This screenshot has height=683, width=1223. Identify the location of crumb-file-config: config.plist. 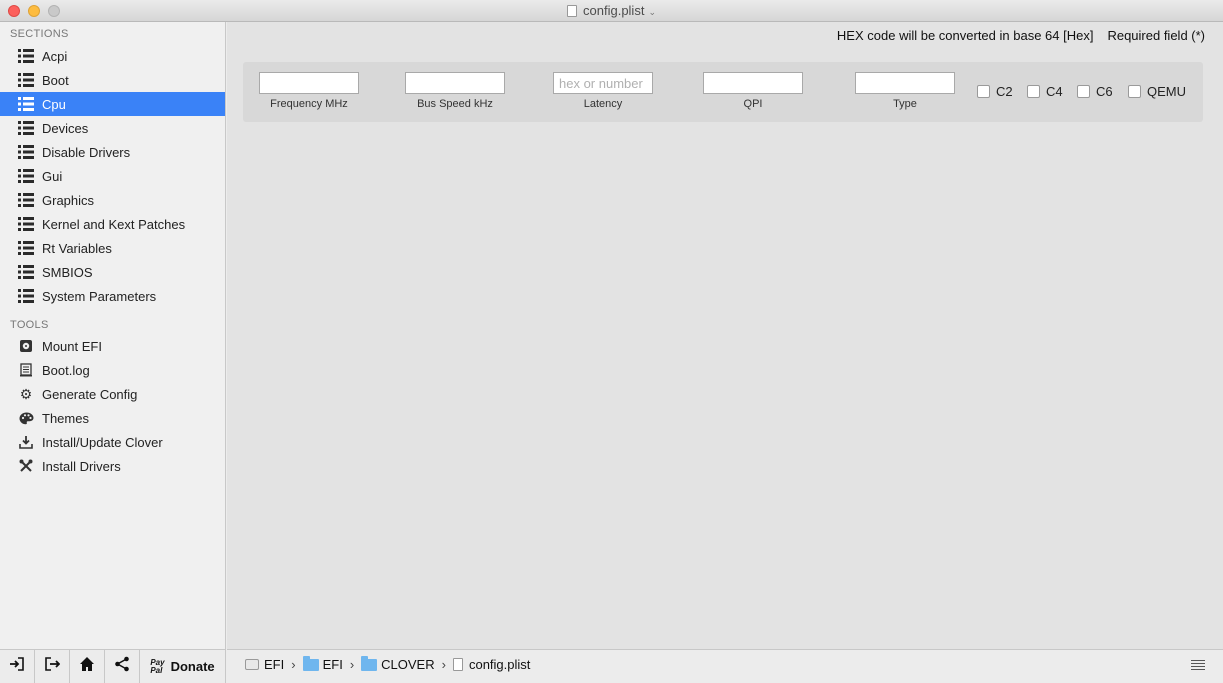
(491, 664).